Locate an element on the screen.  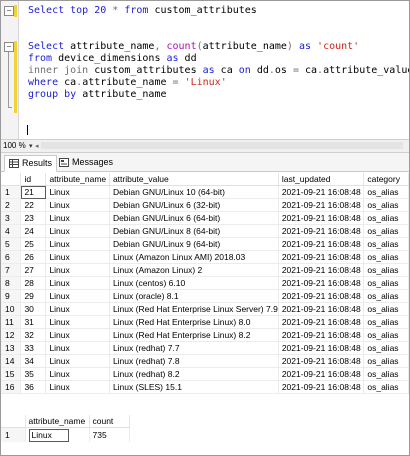
table-cell: 36 is located at coordinates (33, 387).